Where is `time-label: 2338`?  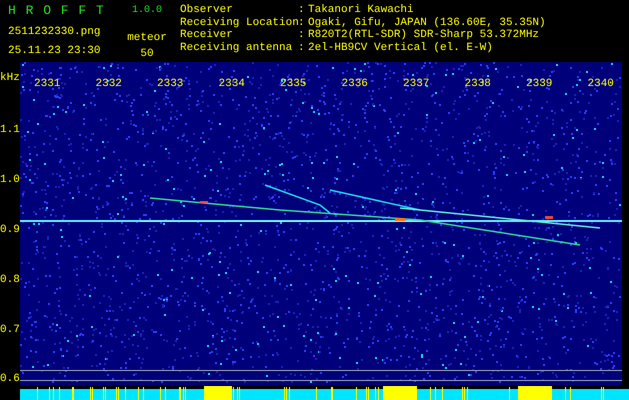 time-label: 2338 is located at coordinates (477, 84).